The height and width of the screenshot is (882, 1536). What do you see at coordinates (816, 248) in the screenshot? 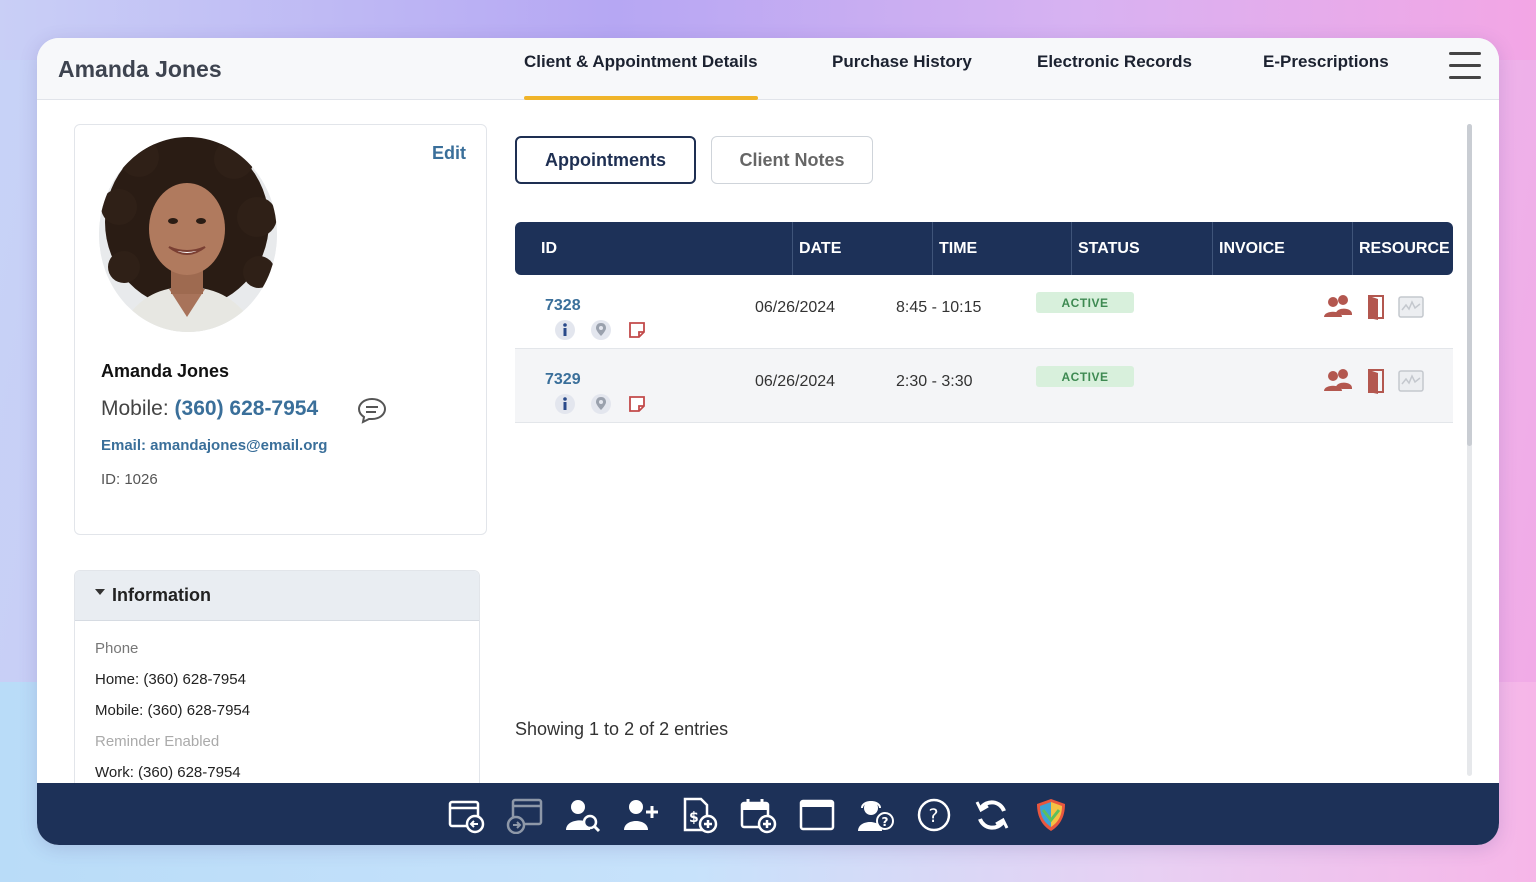
I see `column-header-date: DATE` at bounding box center [816, 248].